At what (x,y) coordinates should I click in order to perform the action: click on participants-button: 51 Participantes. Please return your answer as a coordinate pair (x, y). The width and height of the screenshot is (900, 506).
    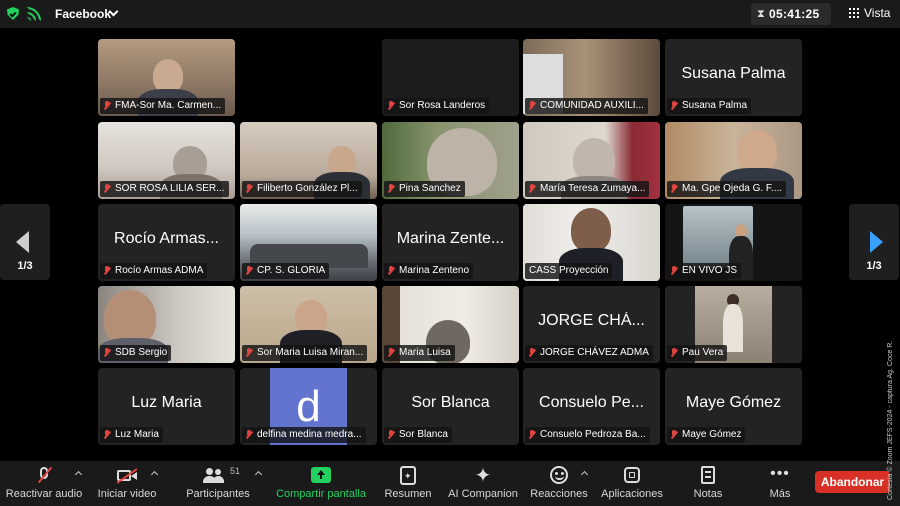
    Looking at the image, I should click on (222, 483).